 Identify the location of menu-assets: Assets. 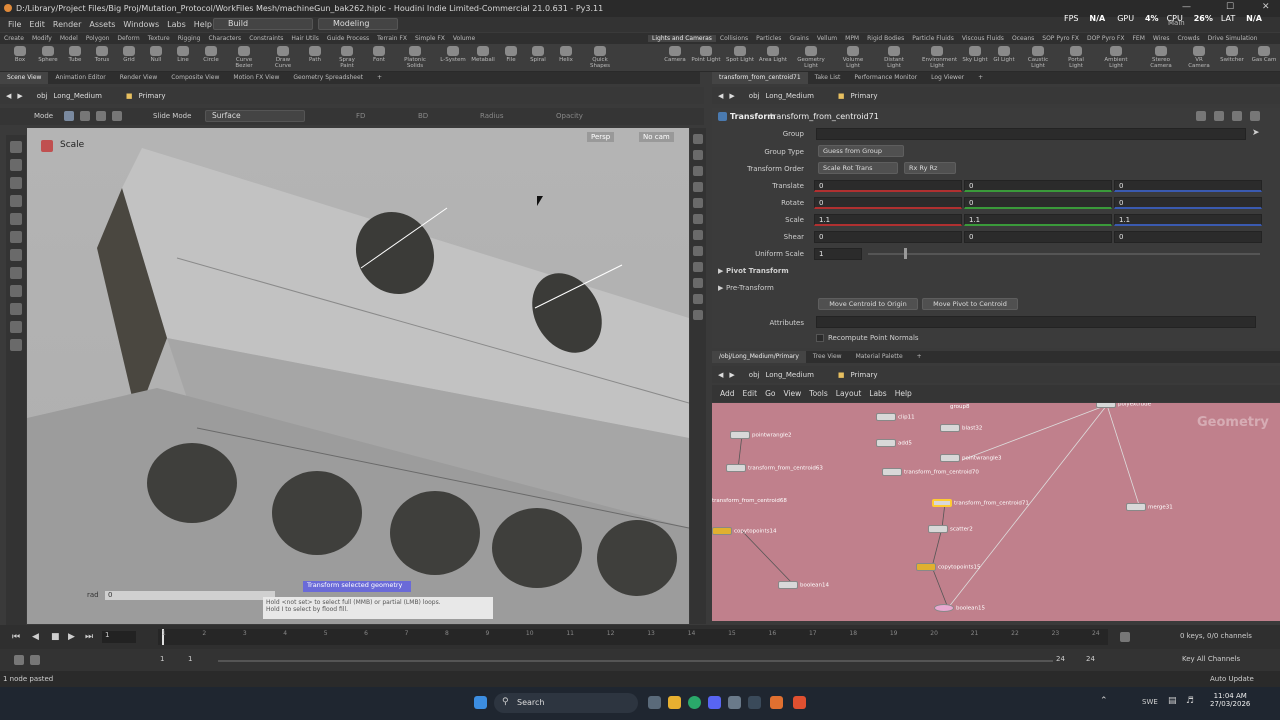
(102, 24).